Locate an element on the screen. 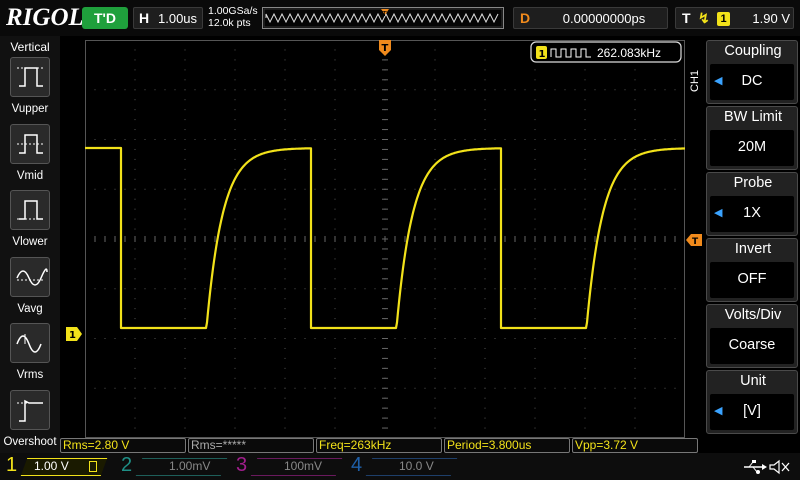 The image size is (800, 480). delay-value: 0.00000000ps is located at coordinates (604, 18).